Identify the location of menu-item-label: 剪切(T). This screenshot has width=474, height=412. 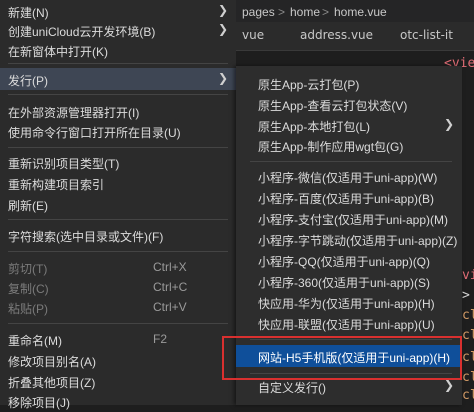
(28, 269).